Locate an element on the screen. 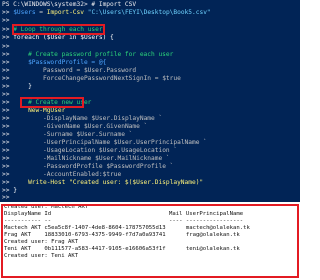 This screenshot has height=280, width=320. param-line: >> -PasswordProfile $PasswordProfile ` is located at coordinates (88, 166).